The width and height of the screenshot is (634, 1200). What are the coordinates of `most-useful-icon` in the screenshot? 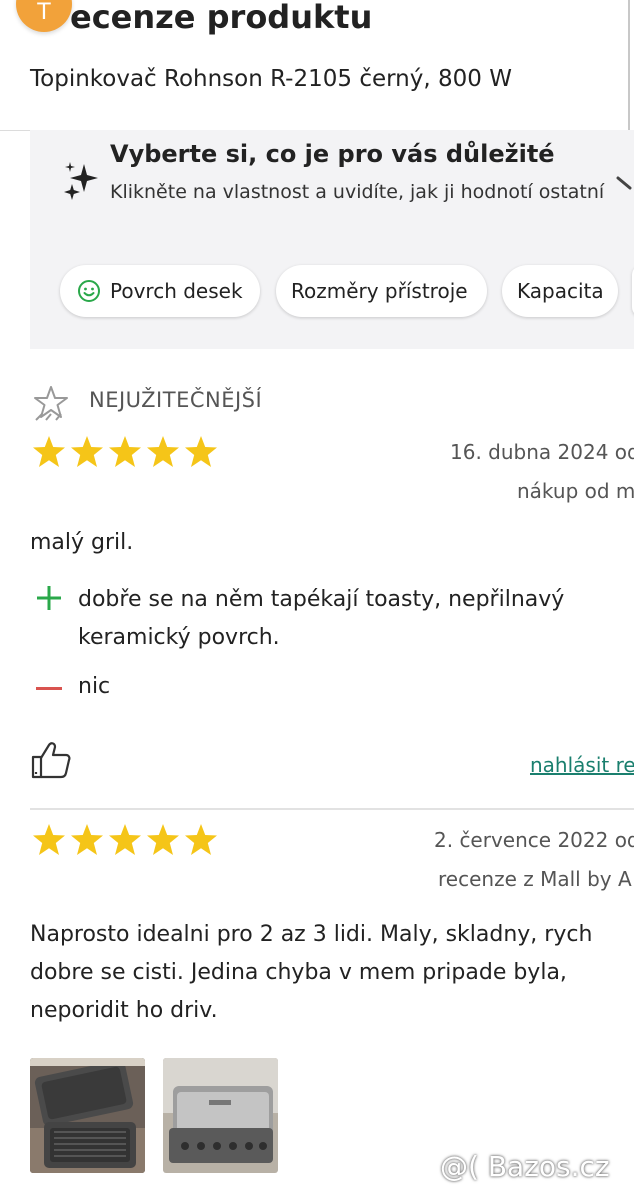 It's located at (51, 403).